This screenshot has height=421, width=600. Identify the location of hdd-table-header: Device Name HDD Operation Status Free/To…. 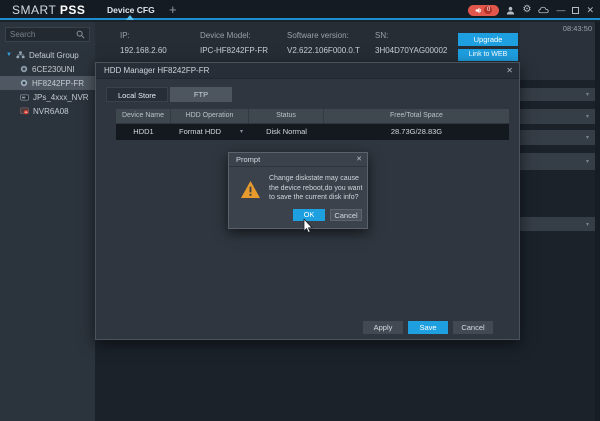
(312, 116).